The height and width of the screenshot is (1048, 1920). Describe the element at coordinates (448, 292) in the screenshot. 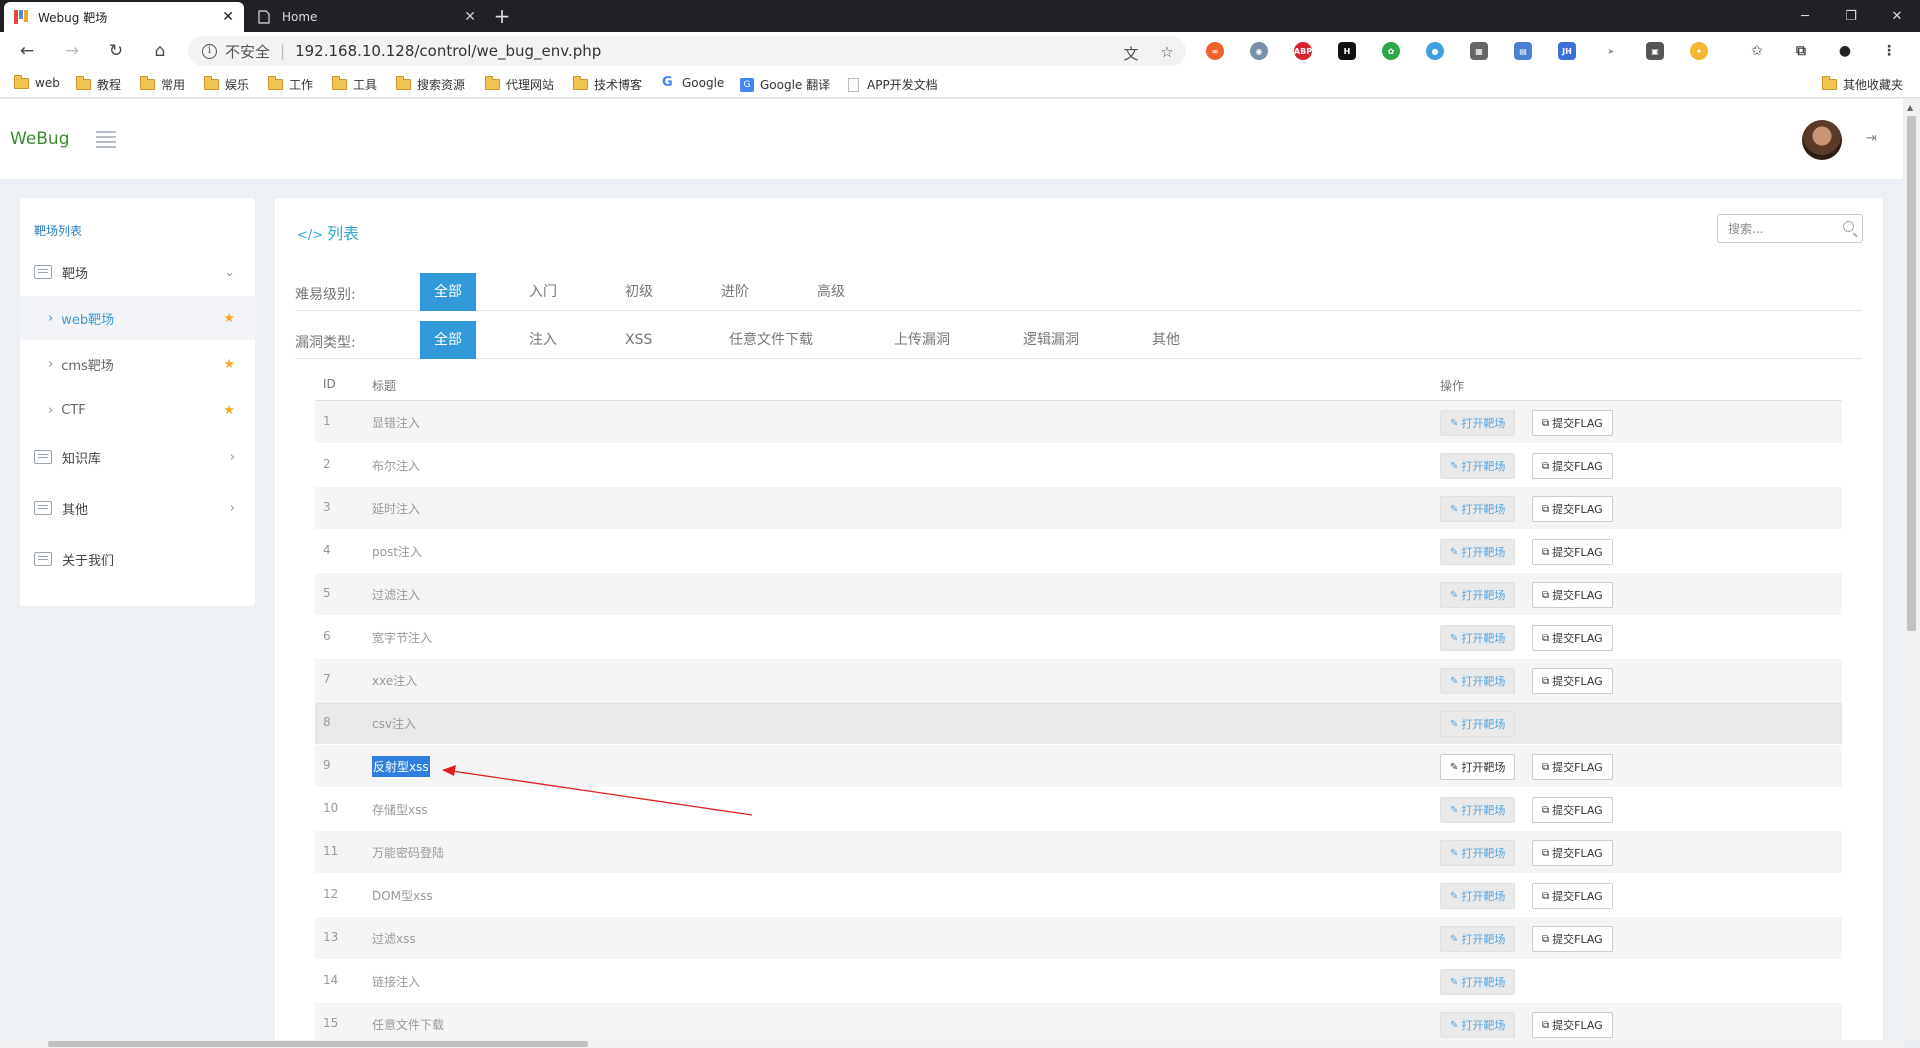

I see `difficulty-option-all: 全部` at that location.